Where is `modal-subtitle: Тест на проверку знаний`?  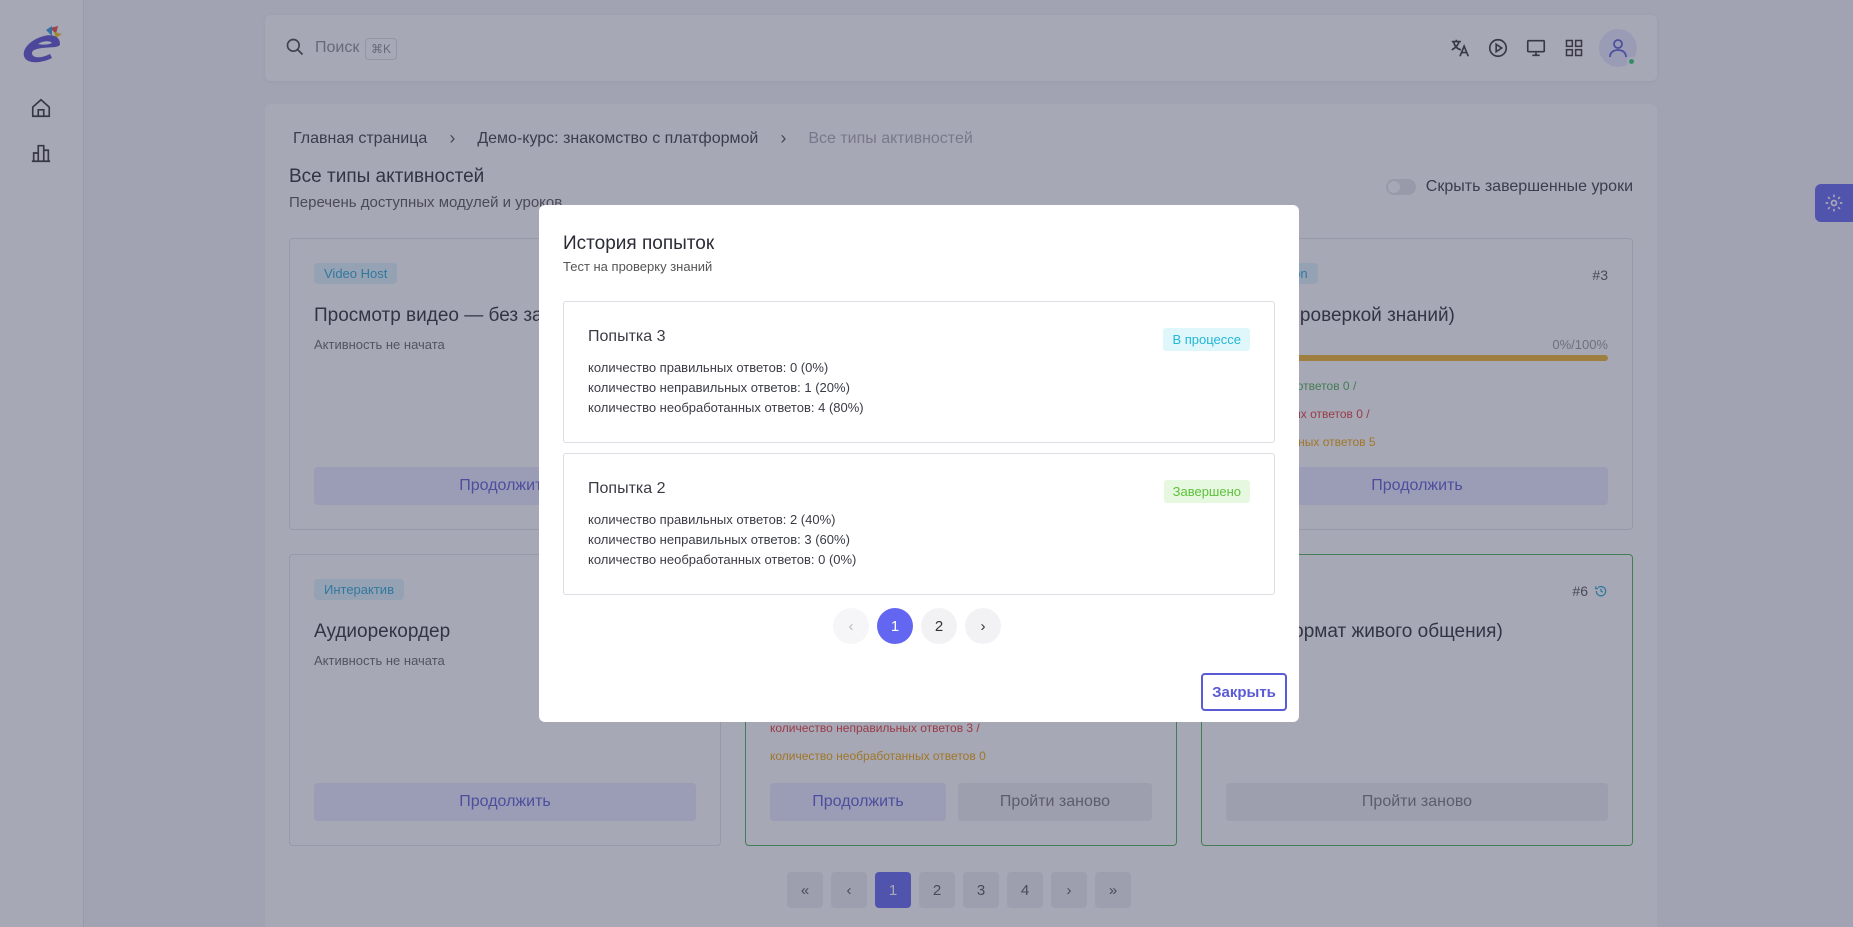
modal-subtitle: Тест на проверку знаний is located at coordinates (638, 266).